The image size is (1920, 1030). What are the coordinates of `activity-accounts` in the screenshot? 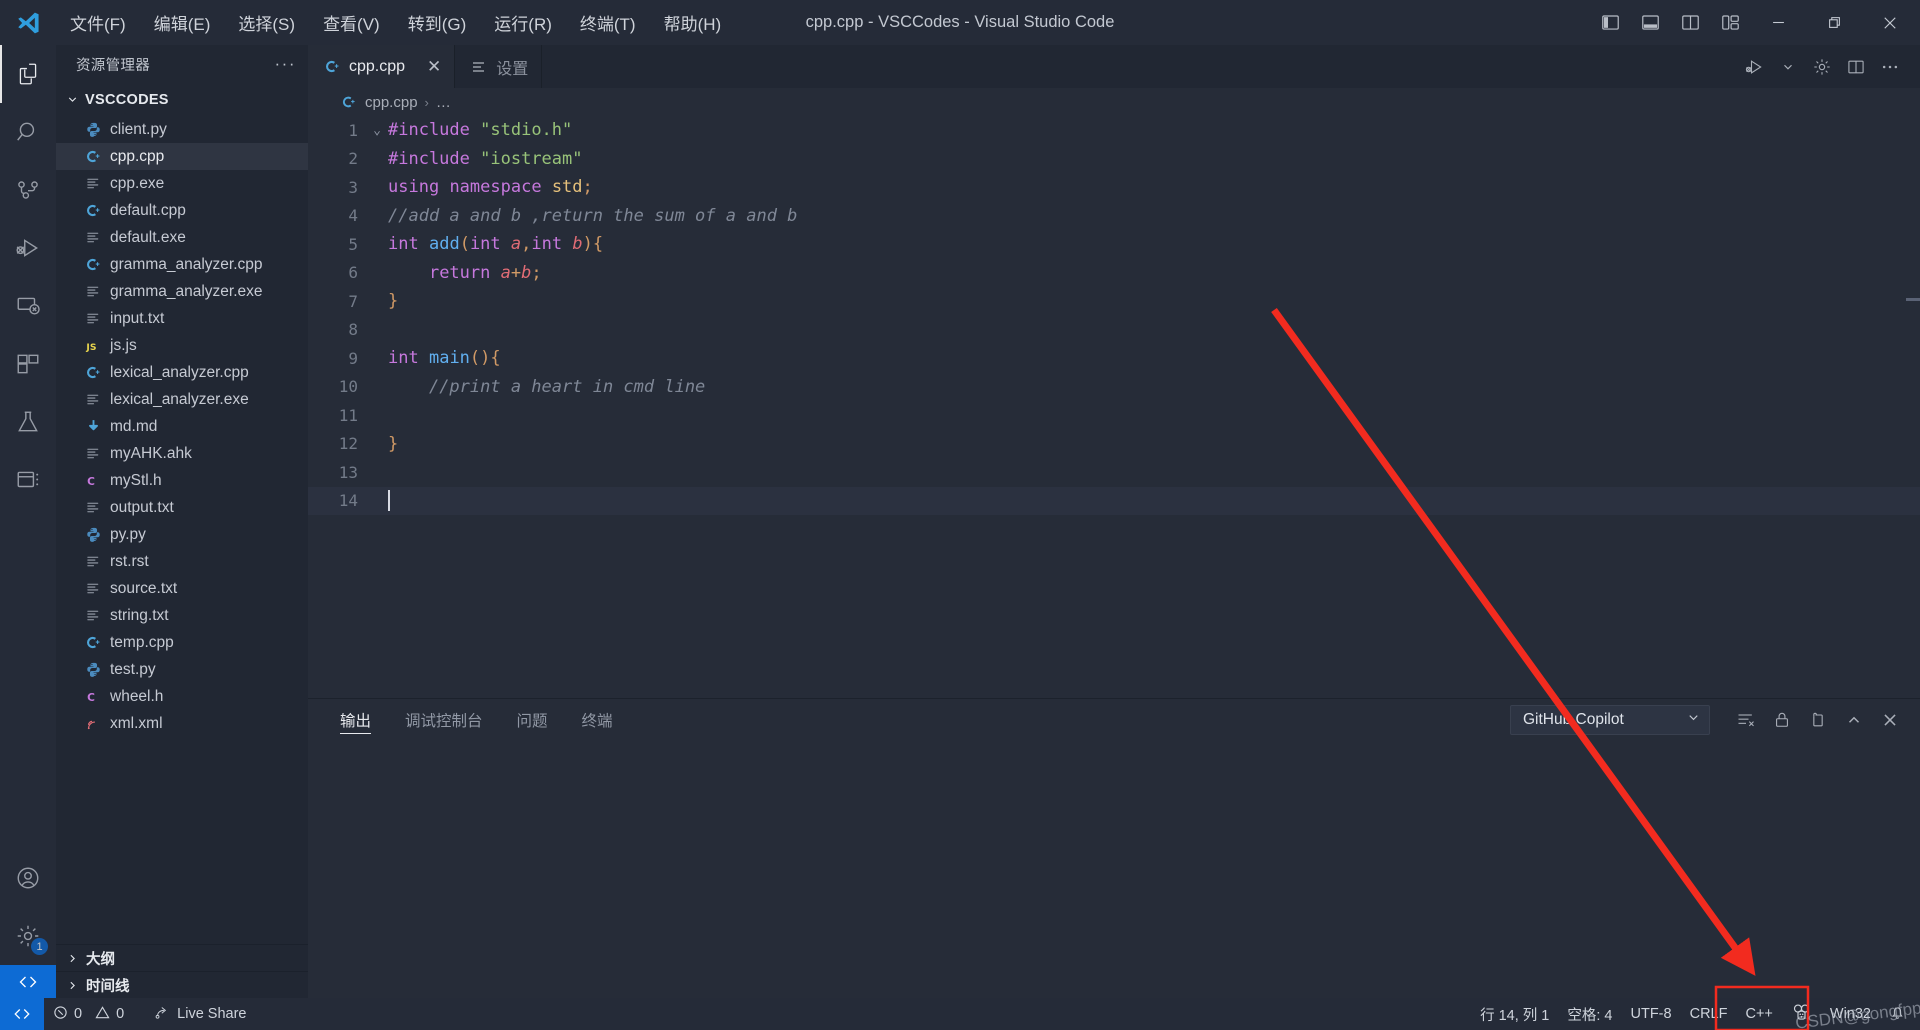 It's located at (28, 878).